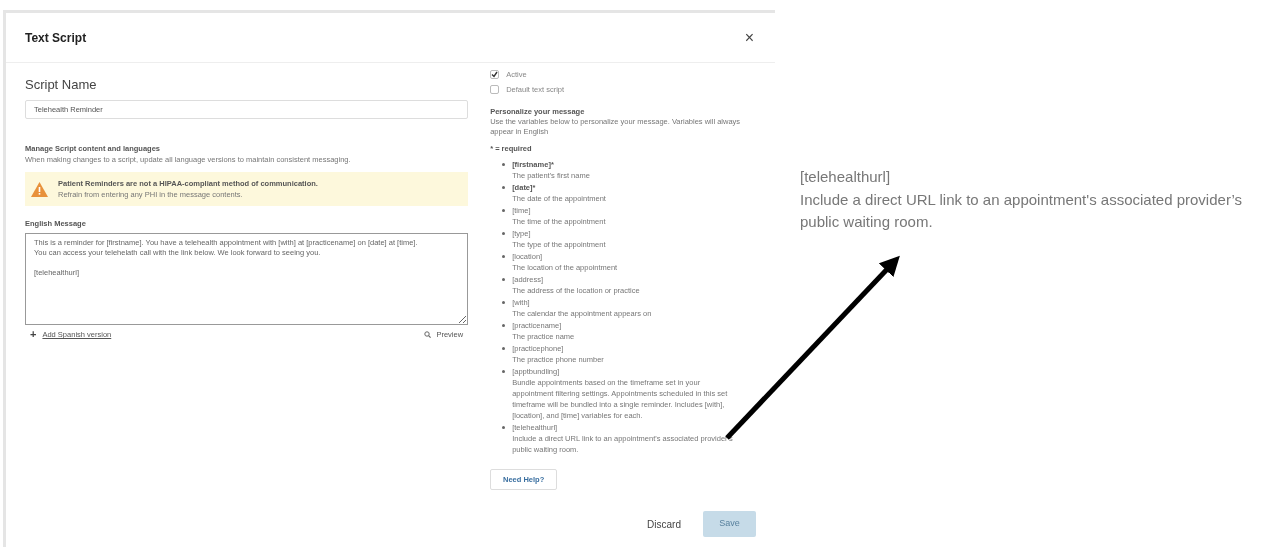 The image size is (1277, 547). I want to click on variable-name: [telehealthurl], so click(846, 177).